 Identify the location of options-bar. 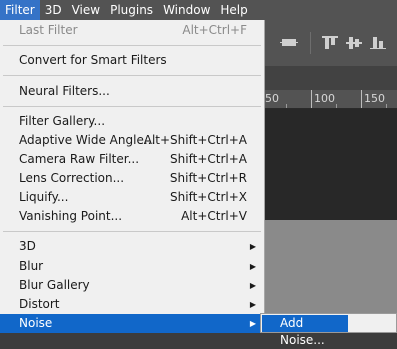
(330, 43).